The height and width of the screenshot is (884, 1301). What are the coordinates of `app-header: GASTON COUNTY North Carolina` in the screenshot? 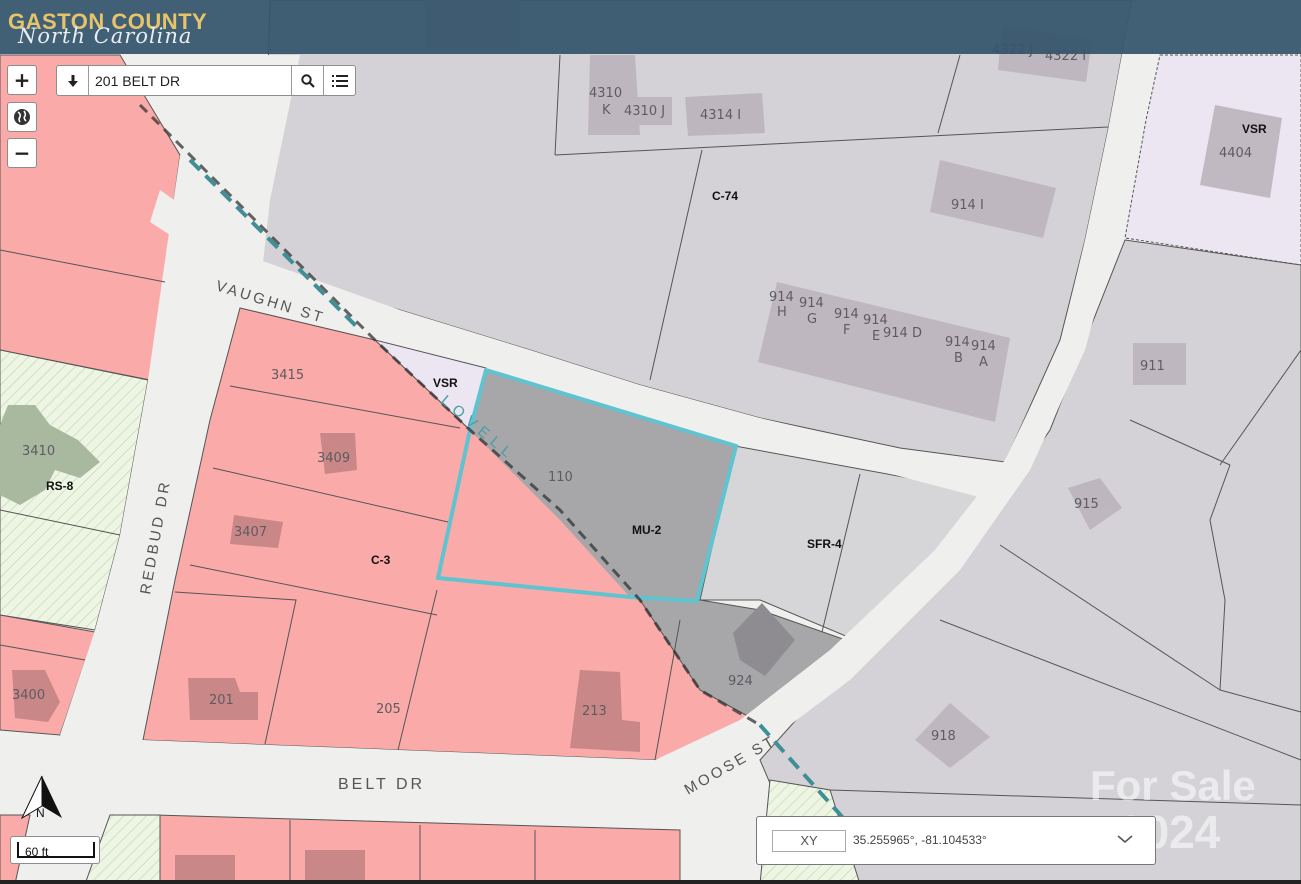 It's located at (650, 27).